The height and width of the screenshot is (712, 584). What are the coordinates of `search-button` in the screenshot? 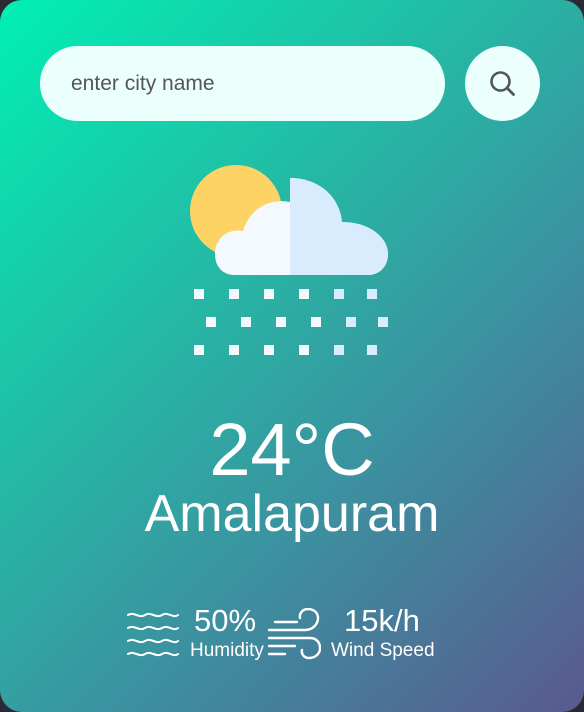 It's located at (502, 83).